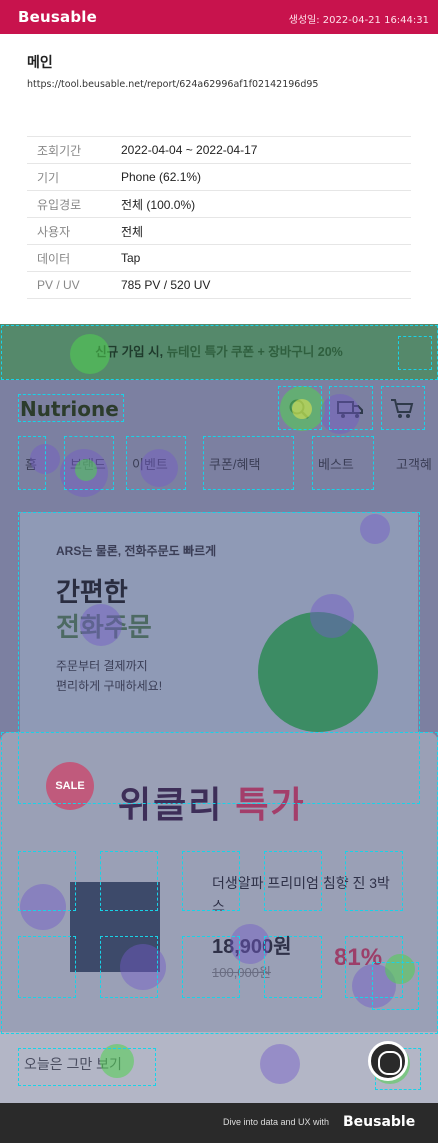  Describe the element at coordinates (219, 1123) in the screenshot. I see `bottom-bar: Dive into data and UX with Beusable` at that location.